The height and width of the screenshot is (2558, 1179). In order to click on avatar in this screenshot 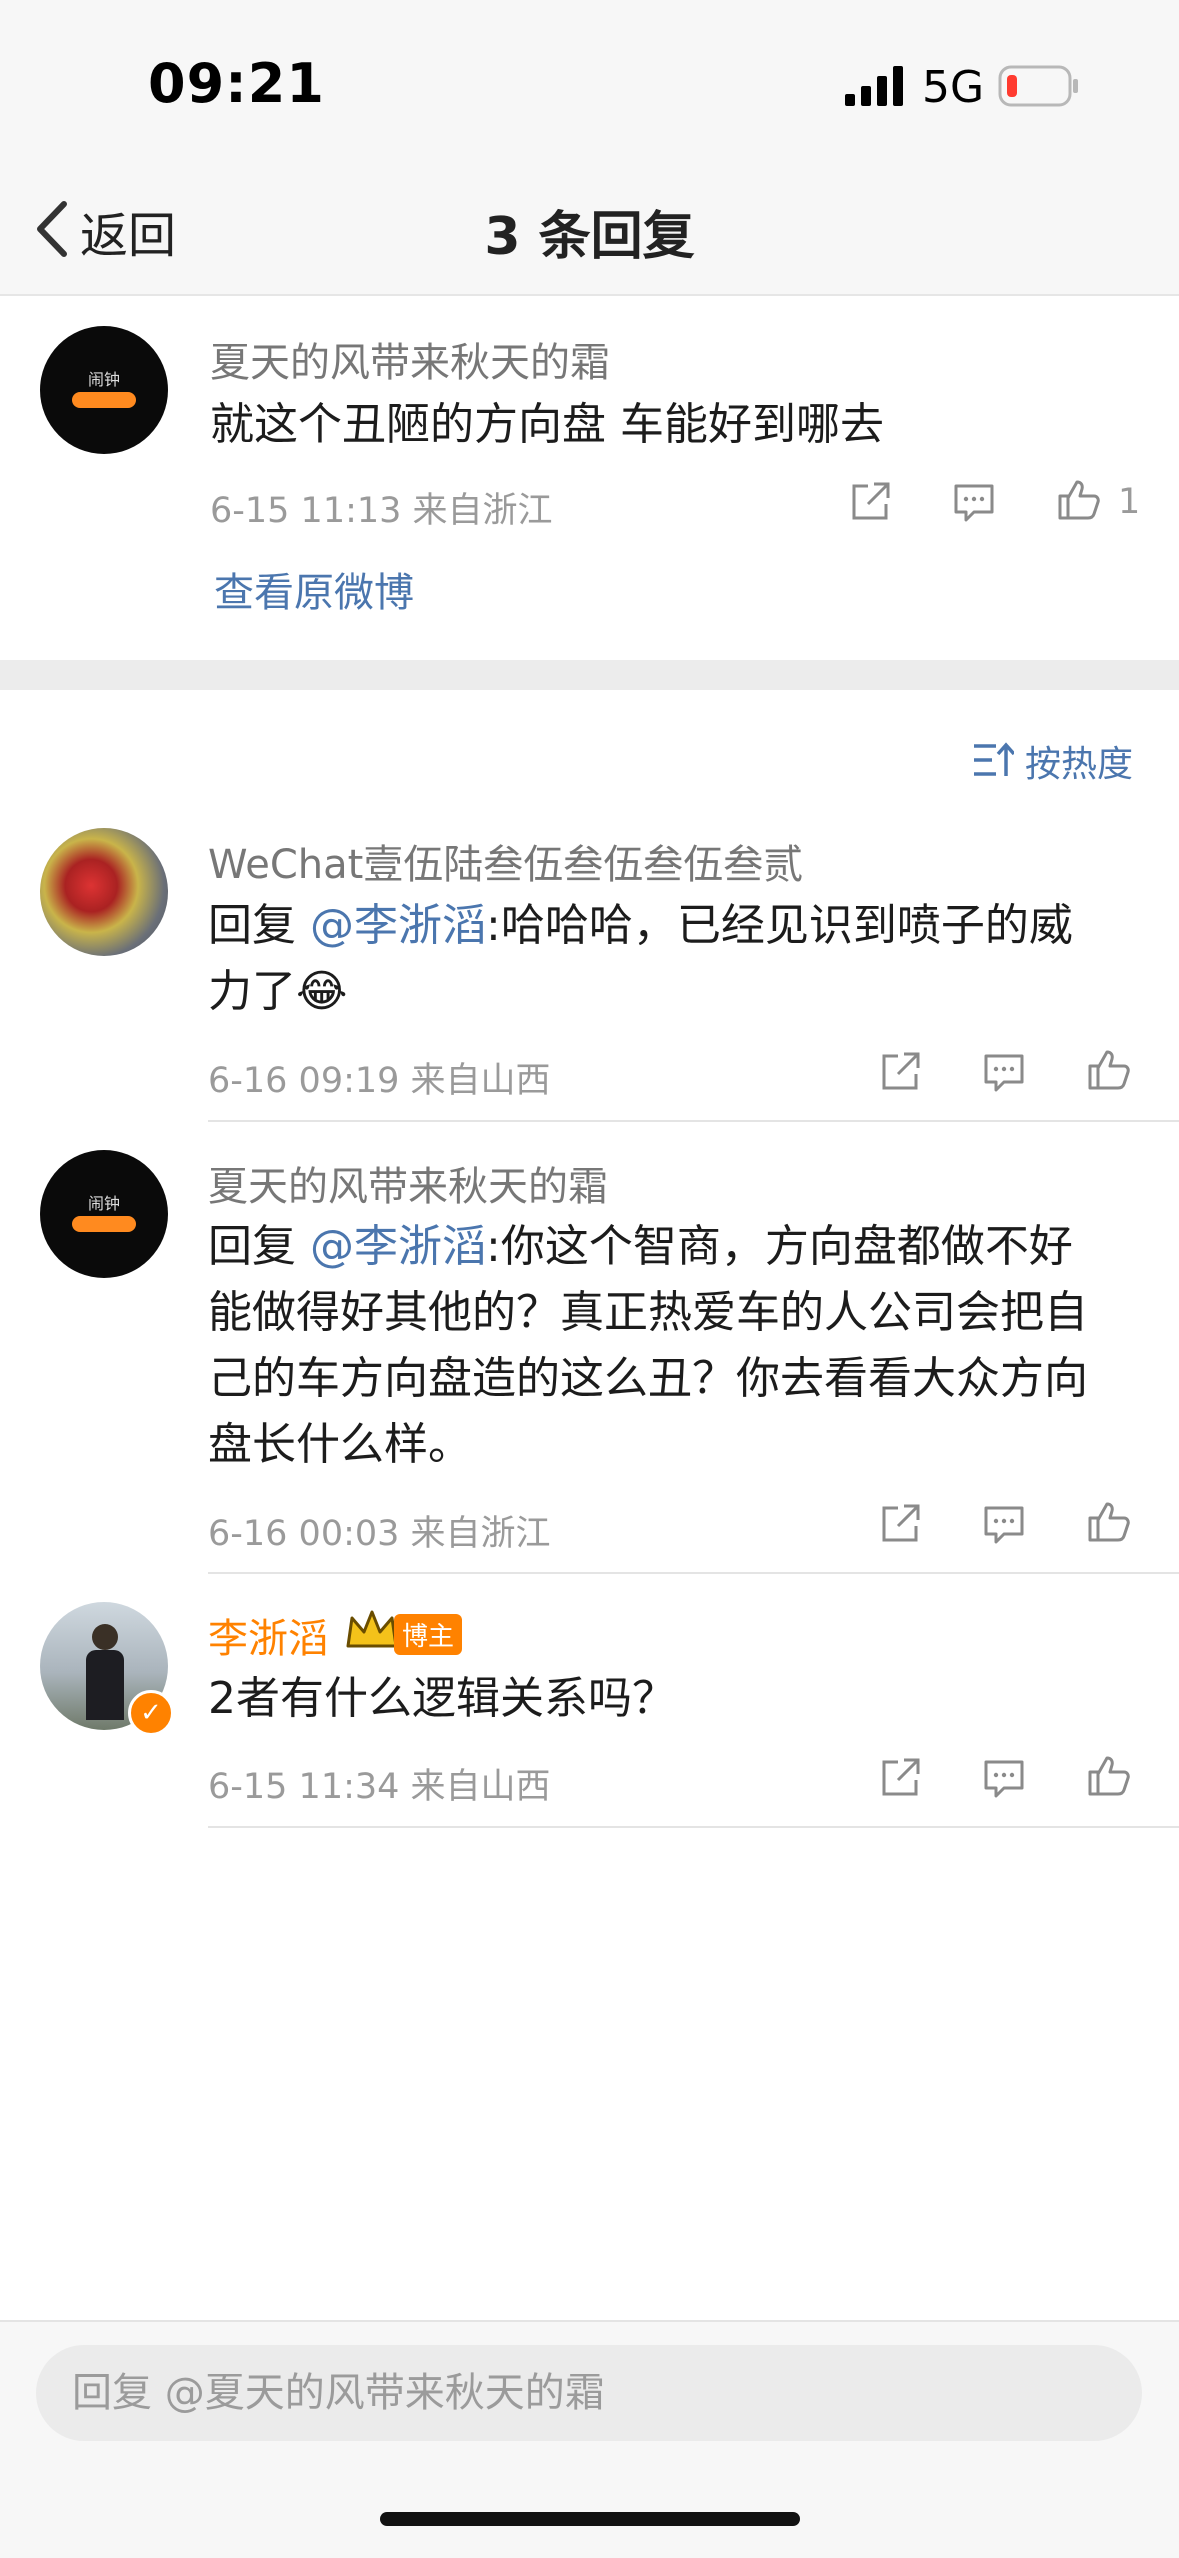, I will do `click(104, 892)`.